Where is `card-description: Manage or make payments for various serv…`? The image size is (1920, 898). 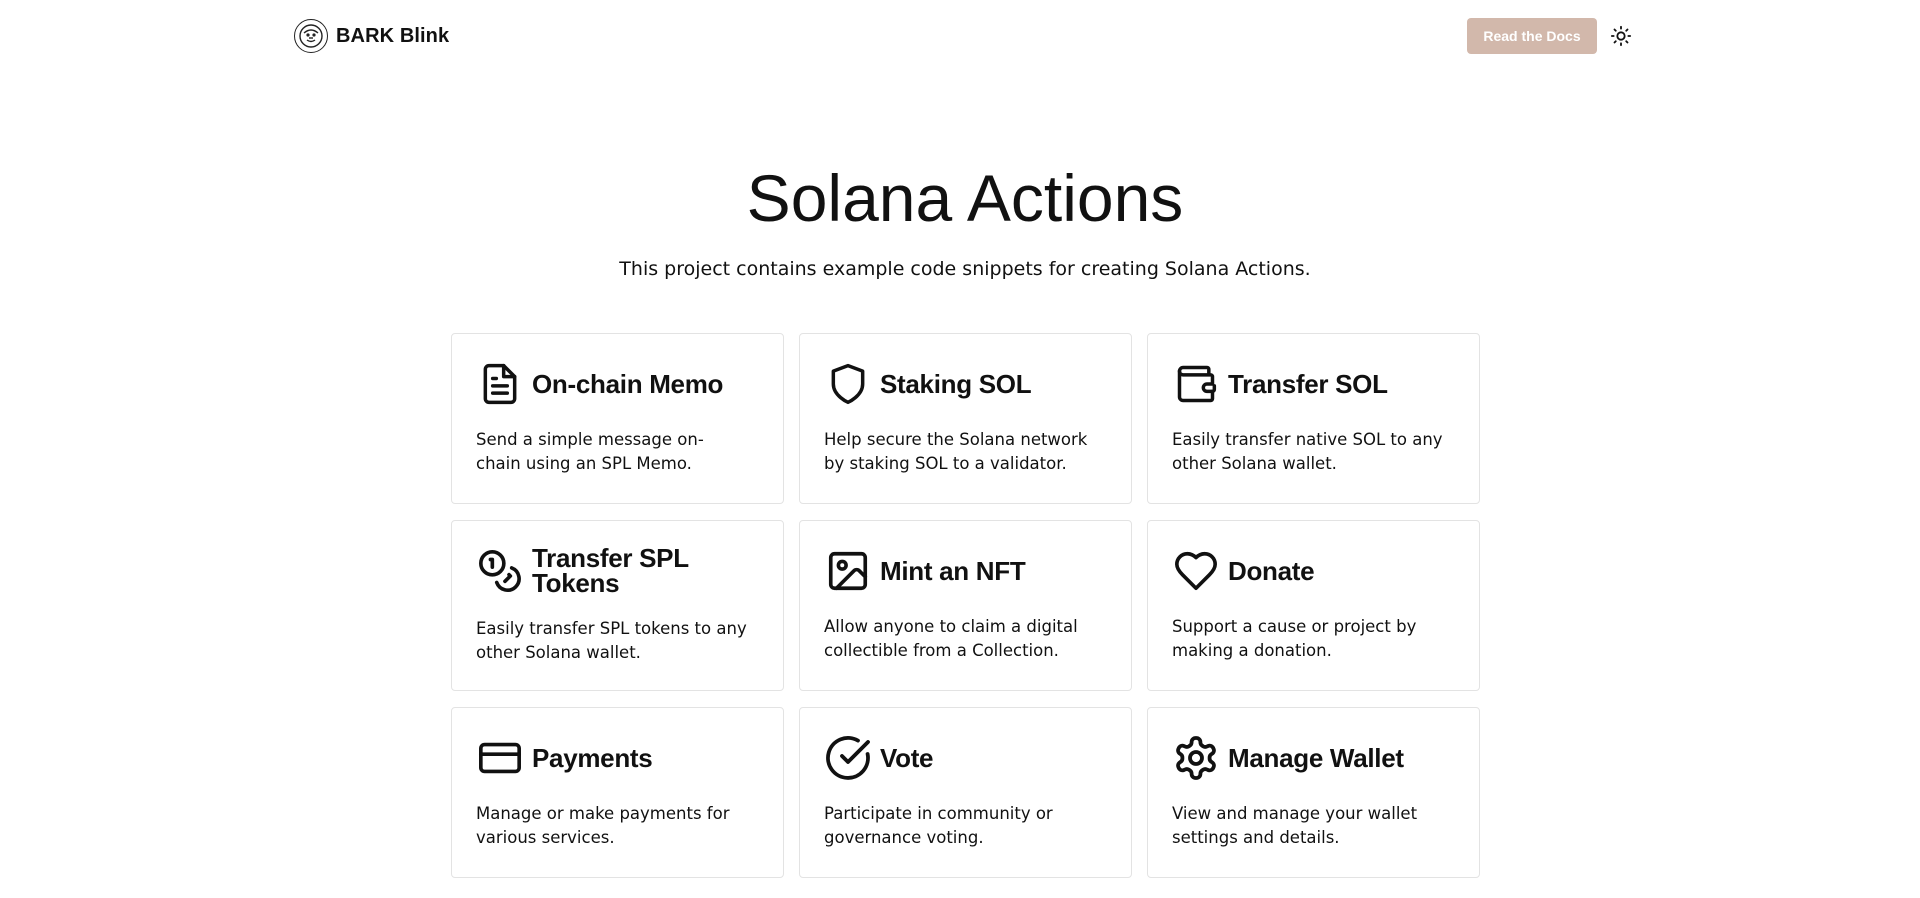
card-description: Manage or make payments for various serv… is located at coordinates (603, 825).